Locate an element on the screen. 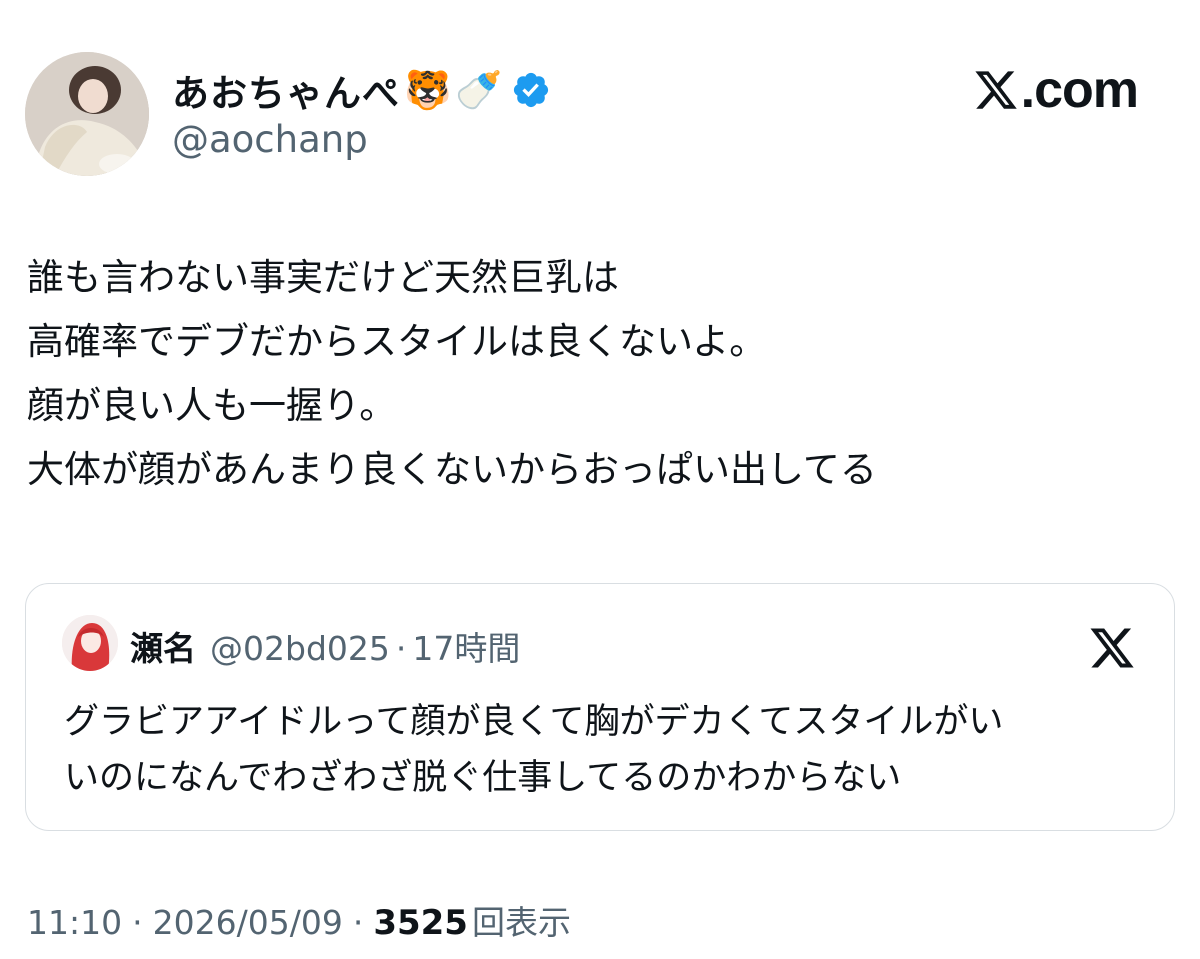 The image size is (1200, 959). x-com-brand: .com is located at coordinates (1056, 90).